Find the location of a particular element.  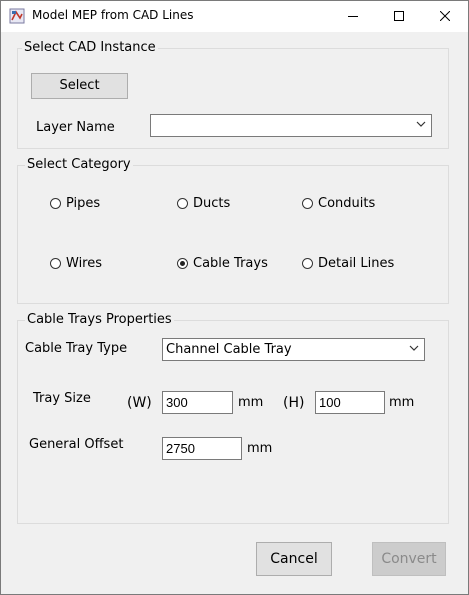

minimize-button is located at coordinates (353, 16).